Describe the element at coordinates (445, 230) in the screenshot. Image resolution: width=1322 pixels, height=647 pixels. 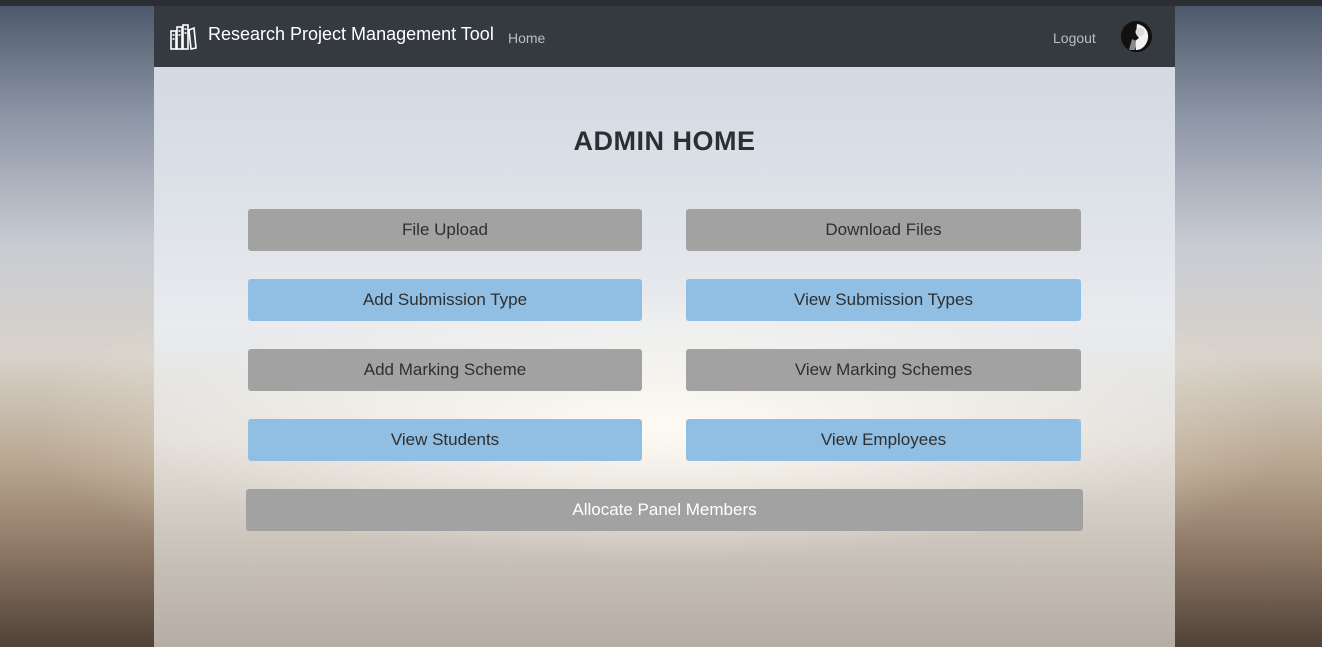
I see `file-upload-button: File Upload` at that location.